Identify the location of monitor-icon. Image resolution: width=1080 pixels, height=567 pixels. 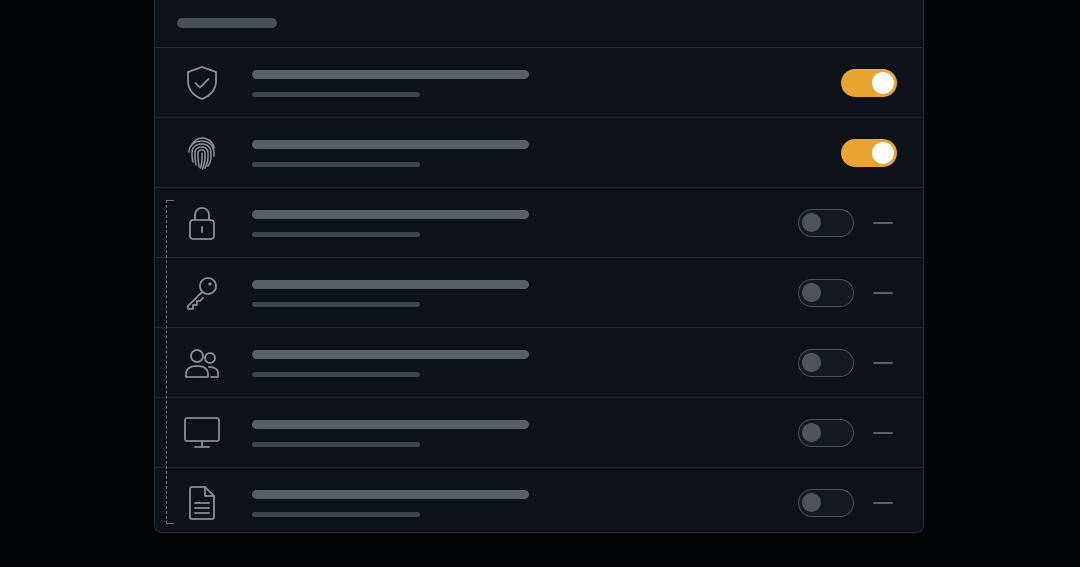
(202, 433).